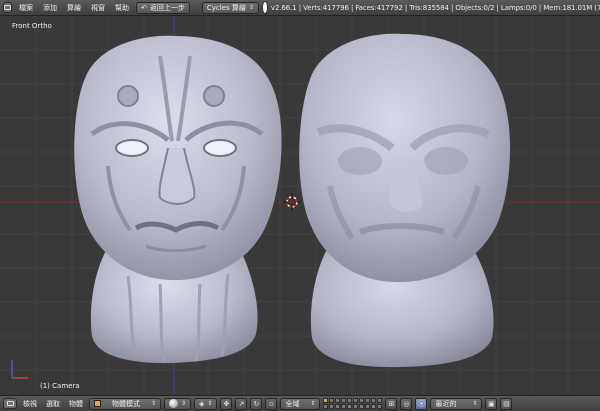  Describe the element at coordinates (292, 202) in the screenshot. I see `3d-cursor-icon` at that location.